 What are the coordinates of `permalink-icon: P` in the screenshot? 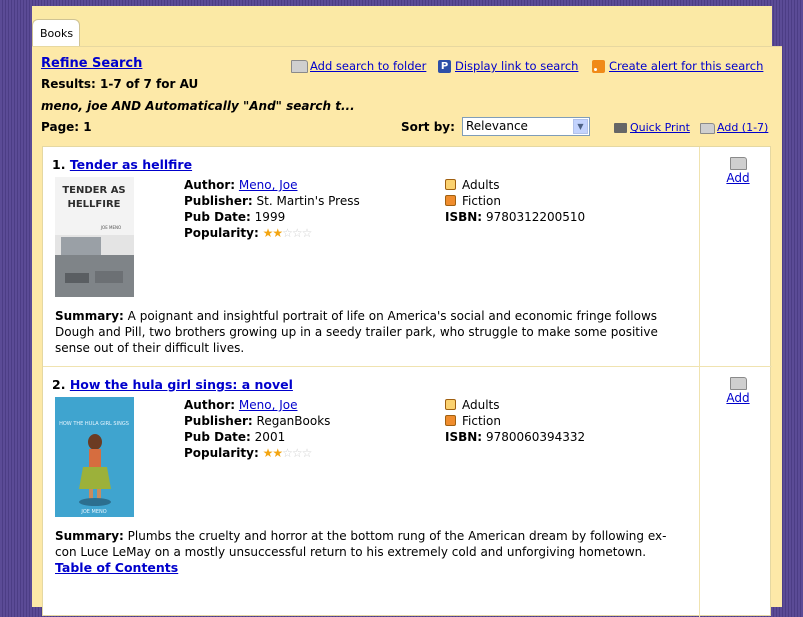 It's located at (444, 66).